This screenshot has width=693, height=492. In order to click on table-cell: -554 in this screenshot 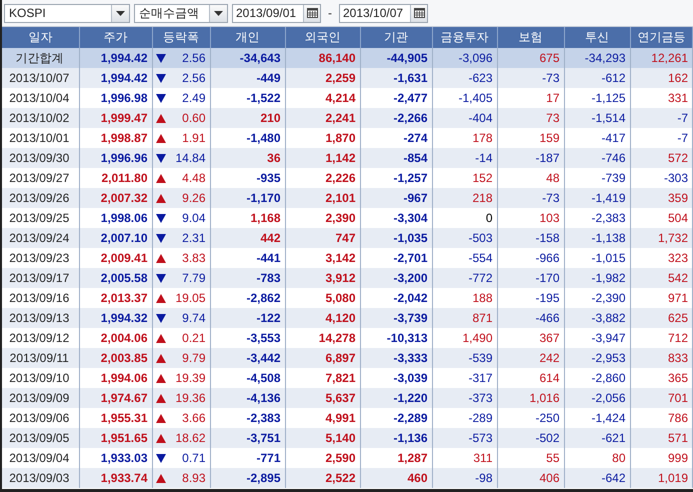, I will do `click(464, 258)`.